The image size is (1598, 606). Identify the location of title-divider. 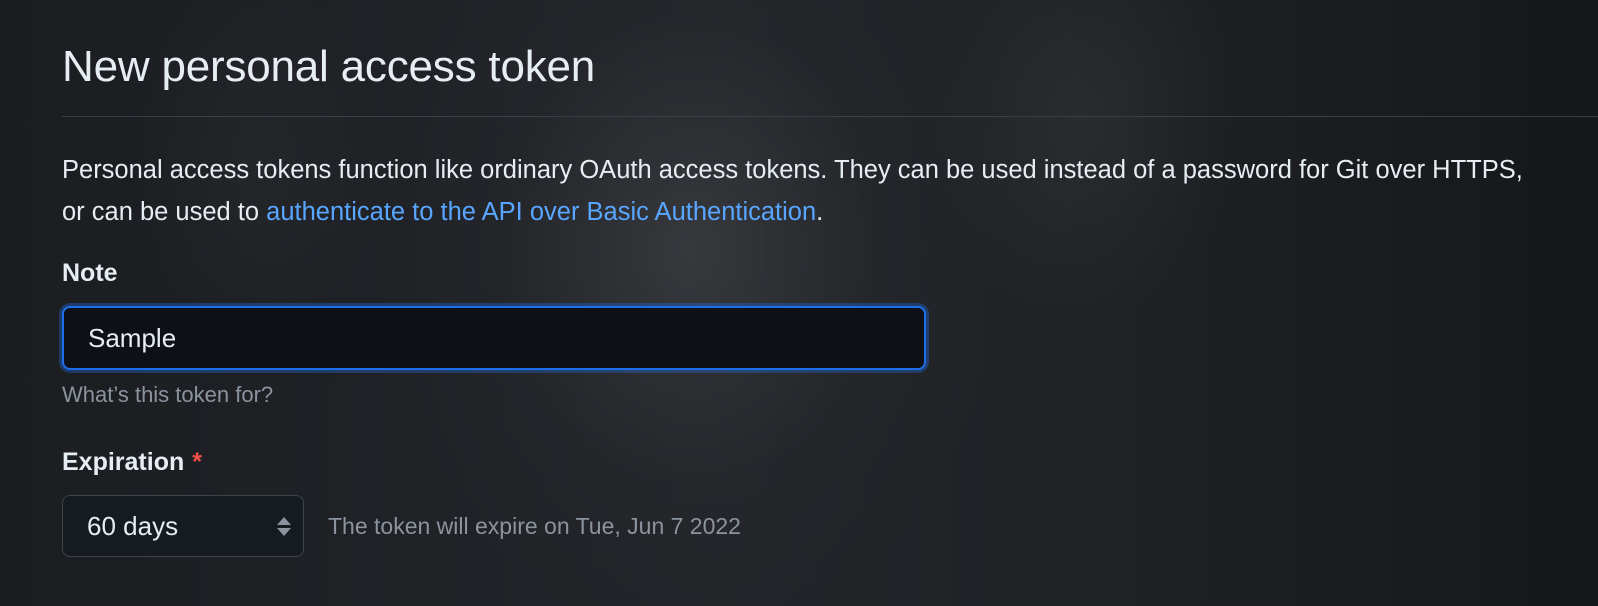
(830, 116).